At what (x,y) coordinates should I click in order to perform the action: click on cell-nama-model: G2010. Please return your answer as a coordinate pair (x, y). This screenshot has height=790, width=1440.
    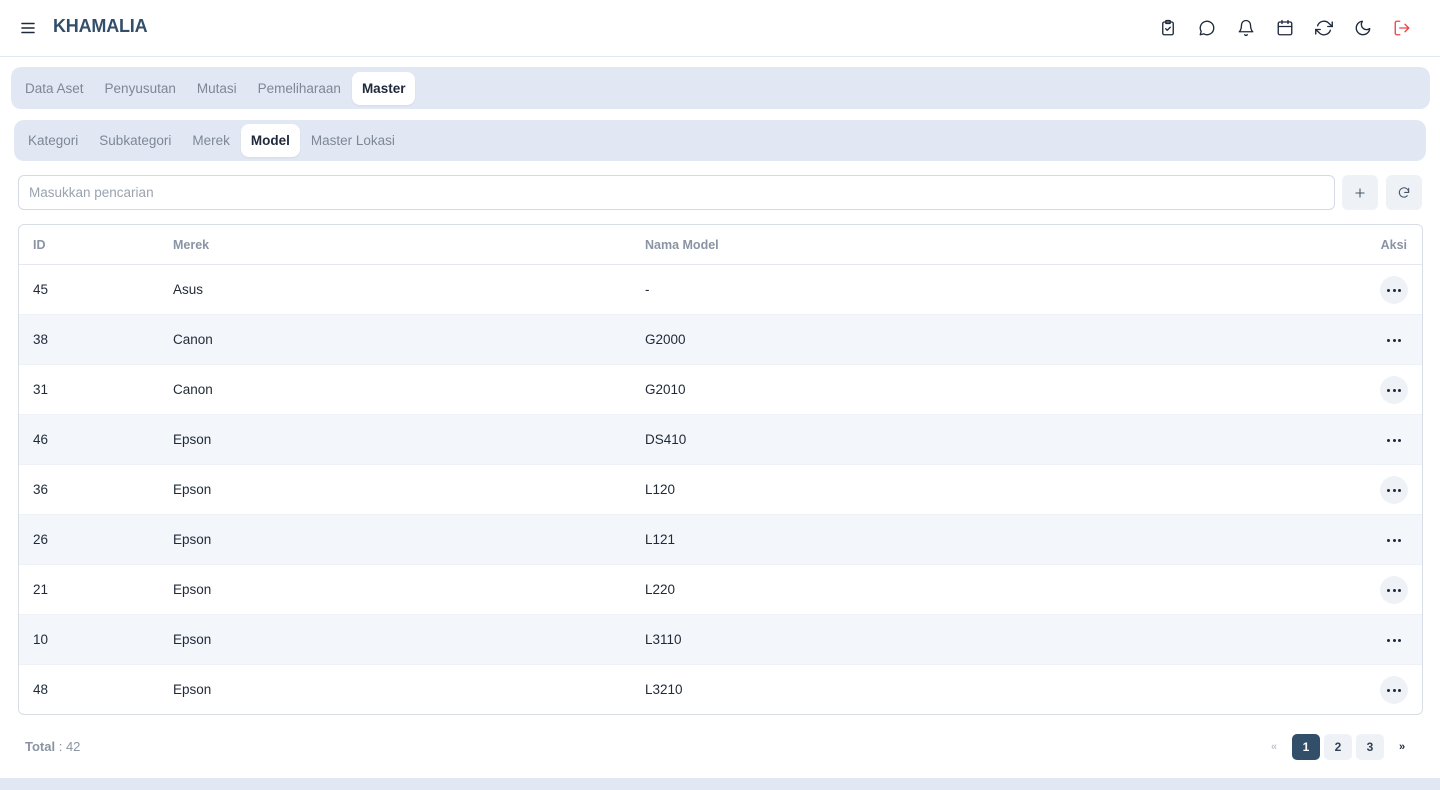
    Looking at the image, I should click on (665, 389).